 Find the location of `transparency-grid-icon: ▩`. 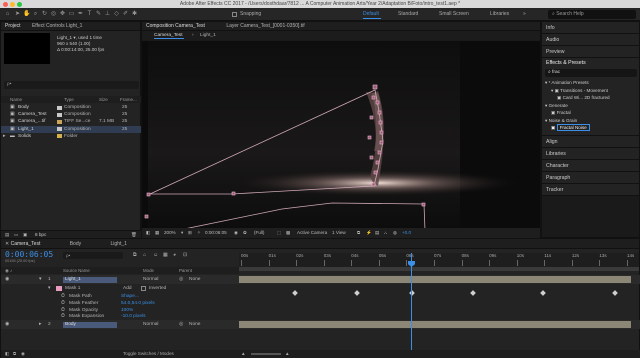

transparency-grid-icon: ▩ is located at coordinates (288, 233).